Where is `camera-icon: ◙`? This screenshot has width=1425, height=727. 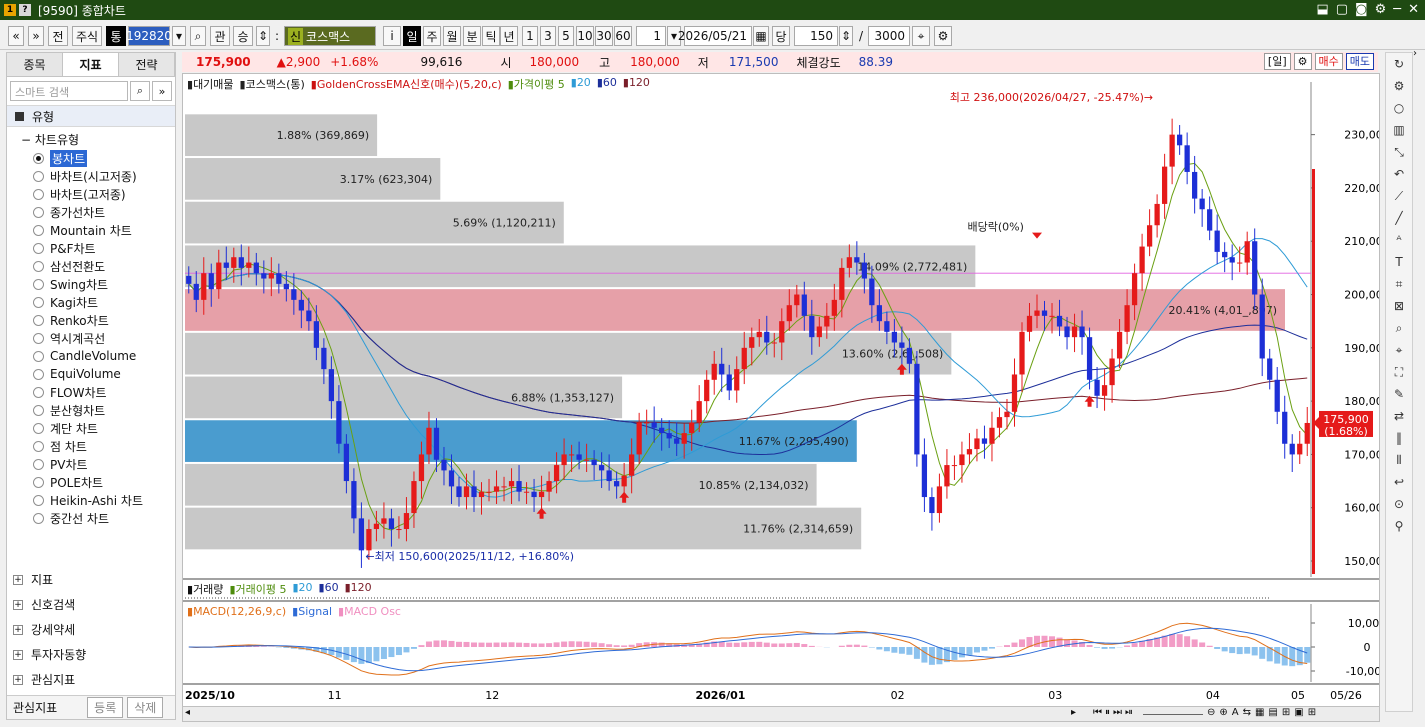 camera-icon: ◙ is located at coordinates (1361, 9).